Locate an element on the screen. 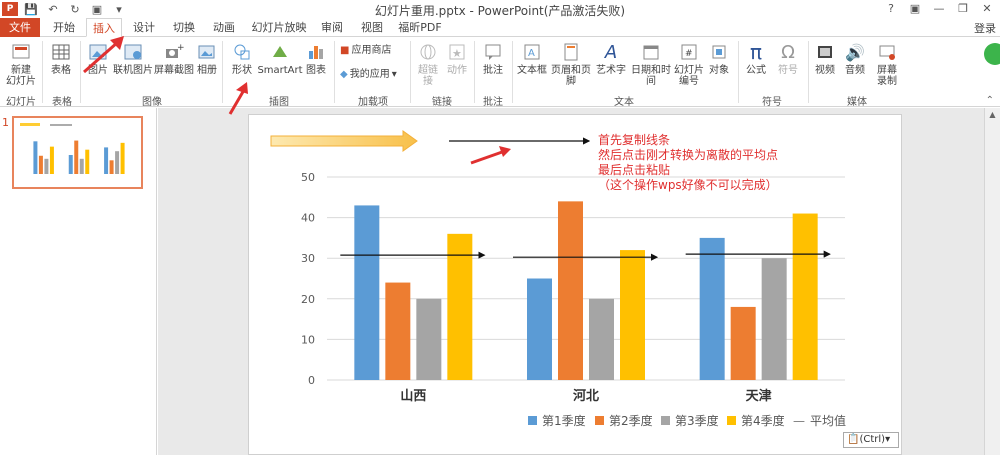 The width and height of the screenshot is (1000, 456). legend-dash: — is located at coordinates (799, 420).